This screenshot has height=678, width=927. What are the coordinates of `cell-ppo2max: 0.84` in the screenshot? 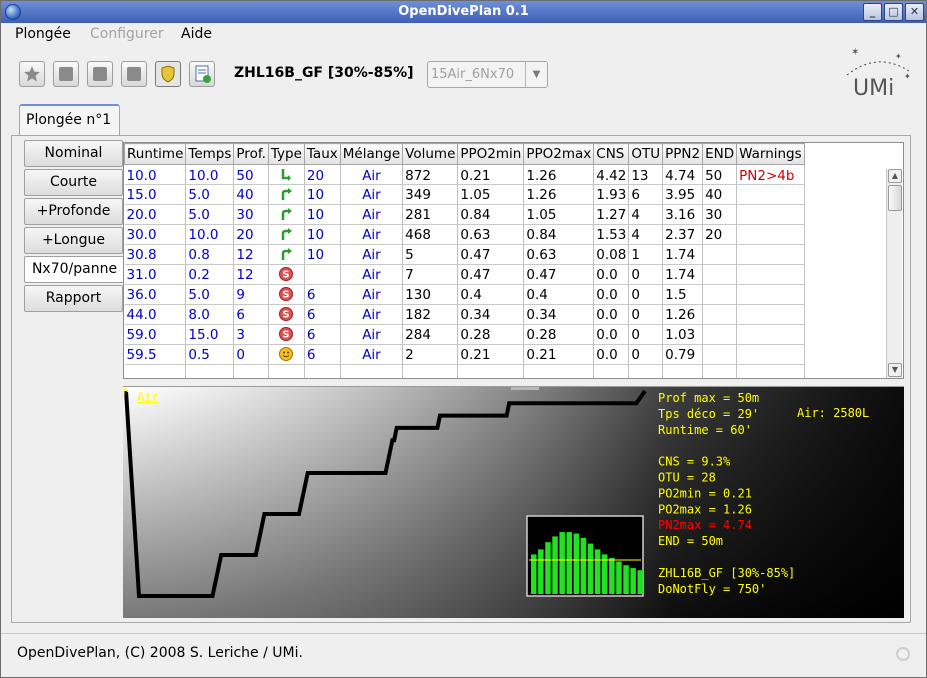 It's located at (559, 234).